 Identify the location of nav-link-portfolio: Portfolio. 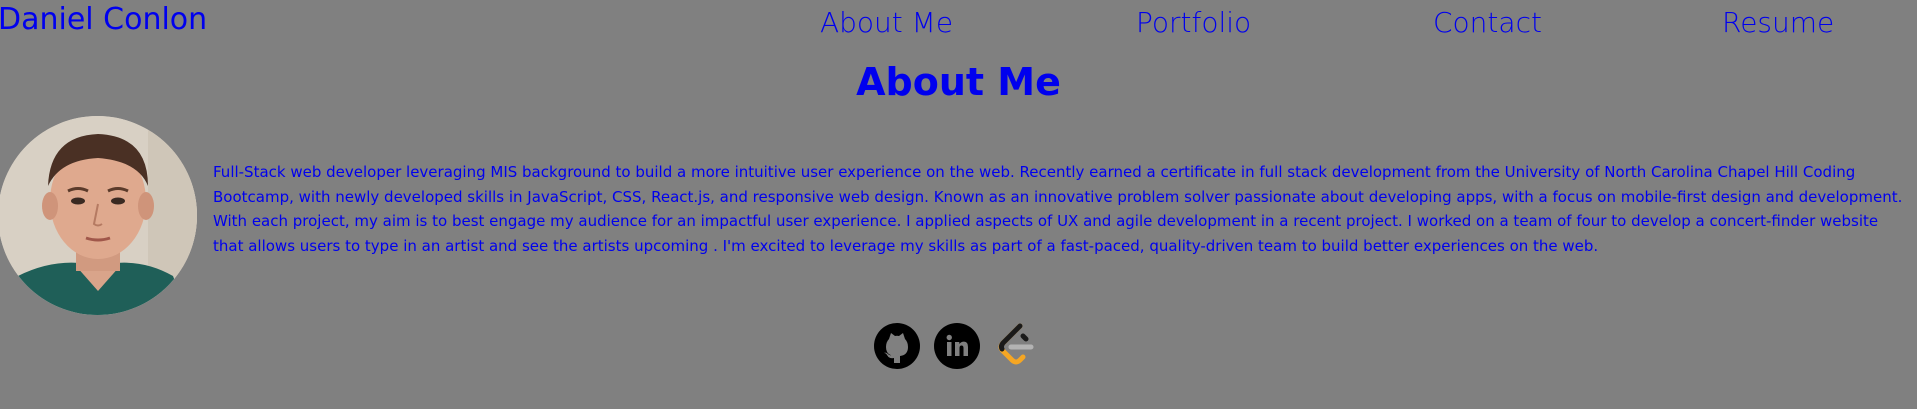
(1193, 22).